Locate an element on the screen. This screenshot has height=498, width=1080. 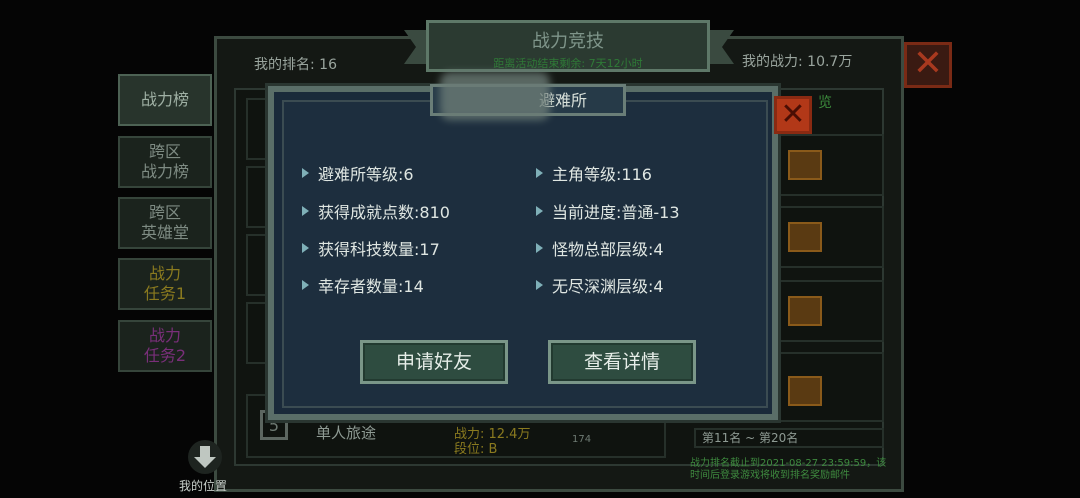
event-title-banner: 战力竞技 距离活动结束剩余: 7天12小时 is located at coordinates (568, 46).